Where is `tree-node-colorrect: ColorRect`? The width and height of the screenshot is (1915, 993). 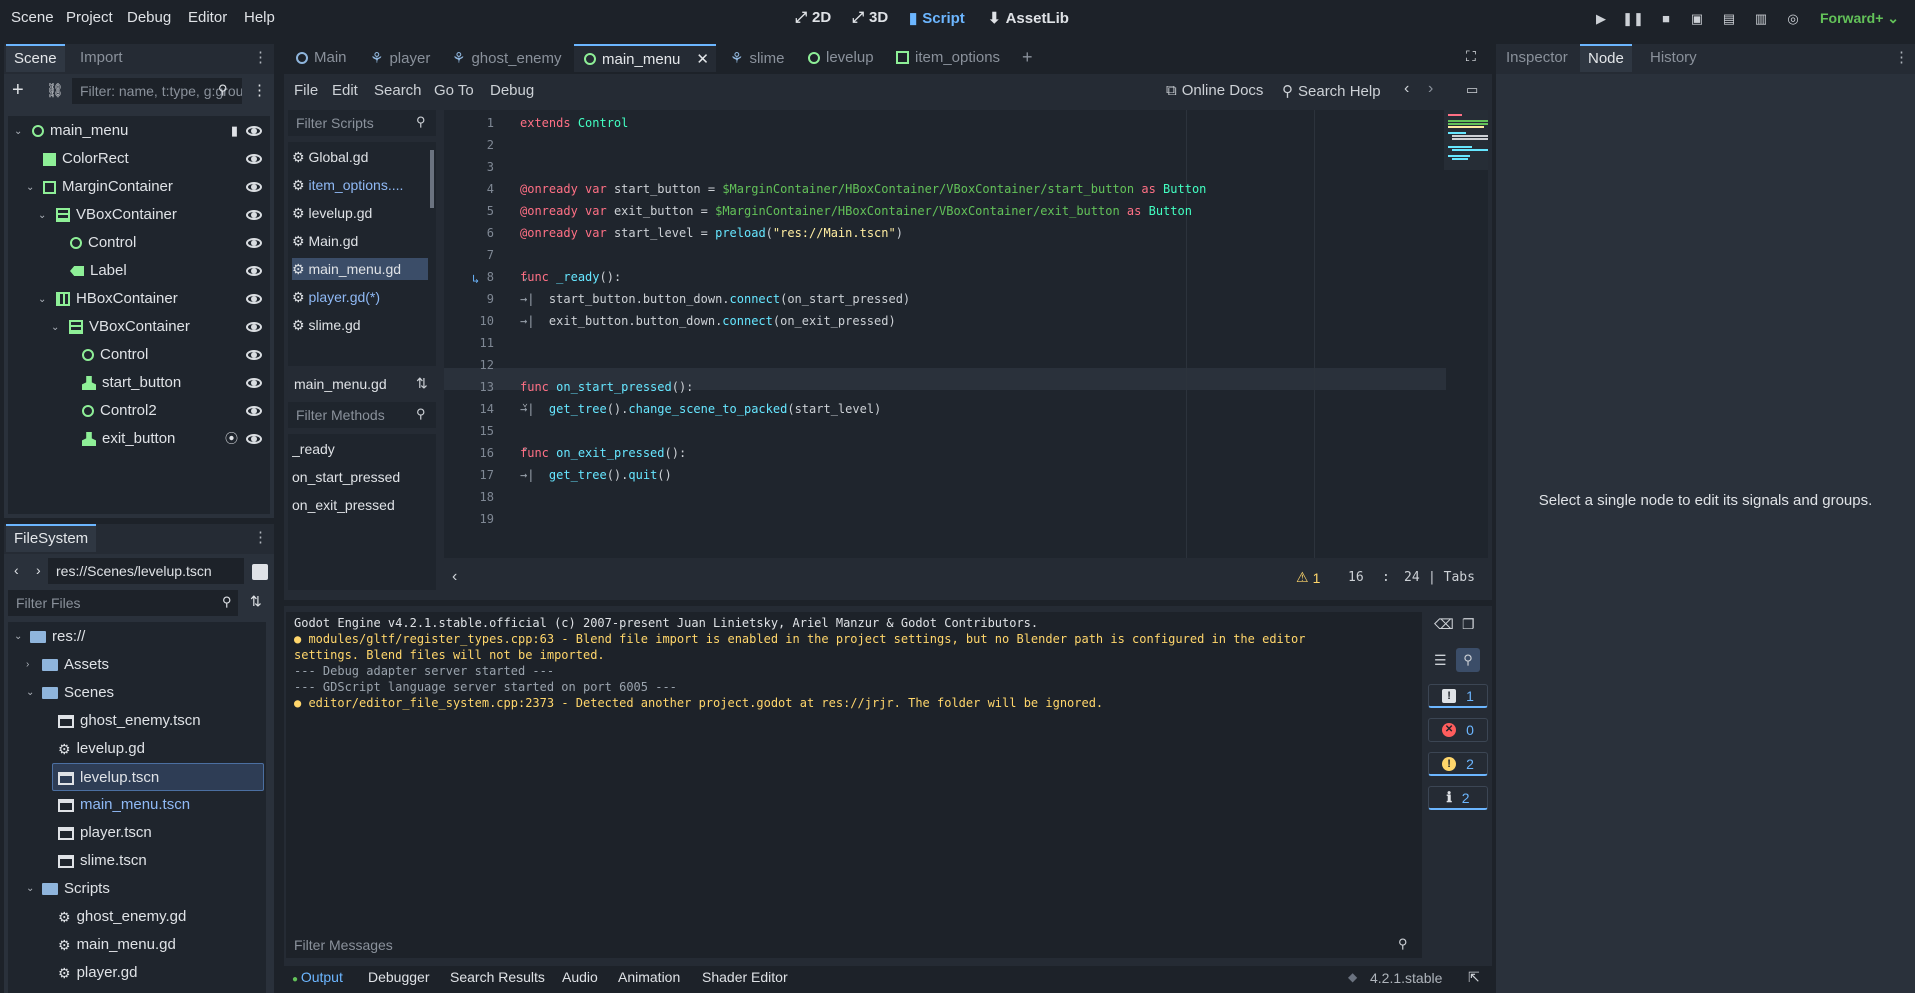
tree-node-colorrect: ColorRect is located at coordinates (139, 159).